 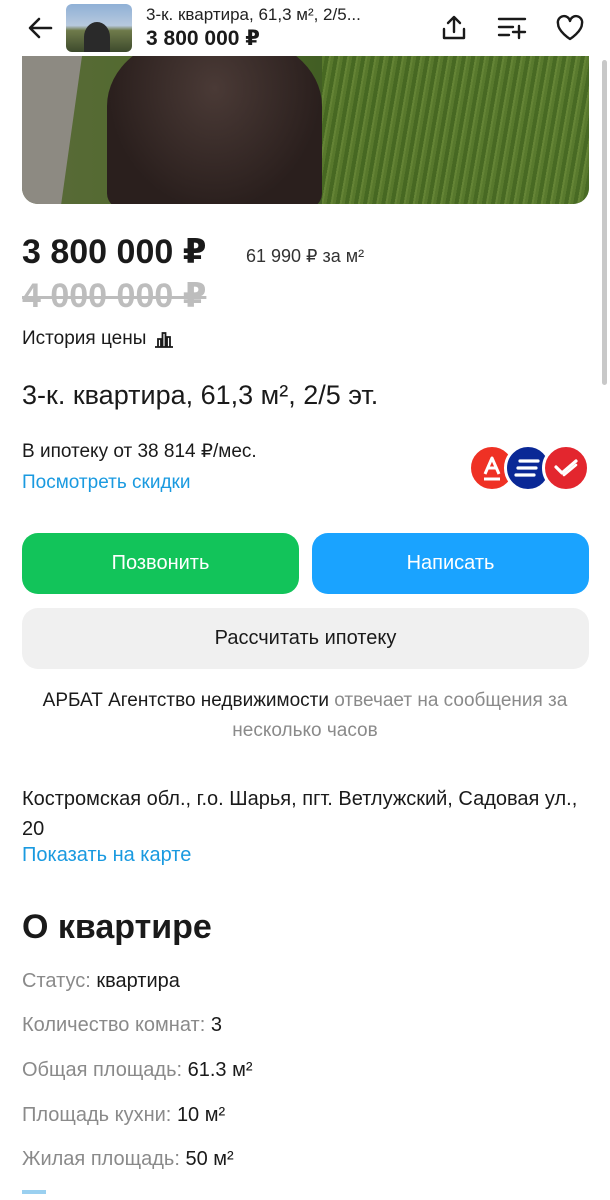 What do you see at coordinates (84, 338) in the screenshot?
I see `price-history-label: История цены` at bounding box center [84, 338].